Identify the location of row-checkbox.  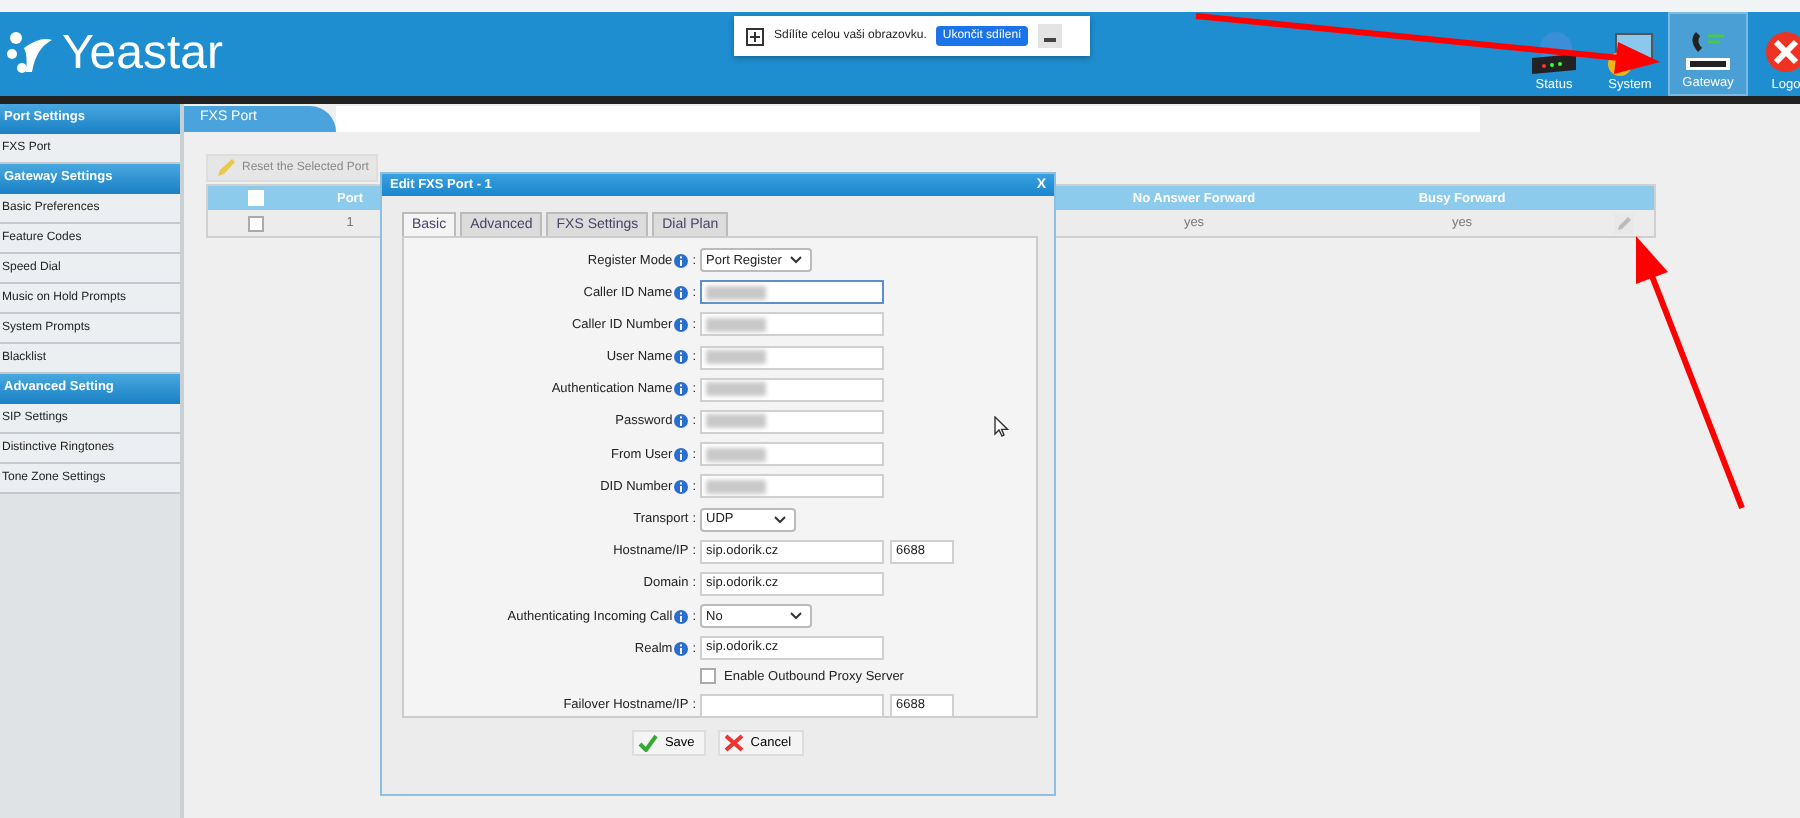
(256, 223).